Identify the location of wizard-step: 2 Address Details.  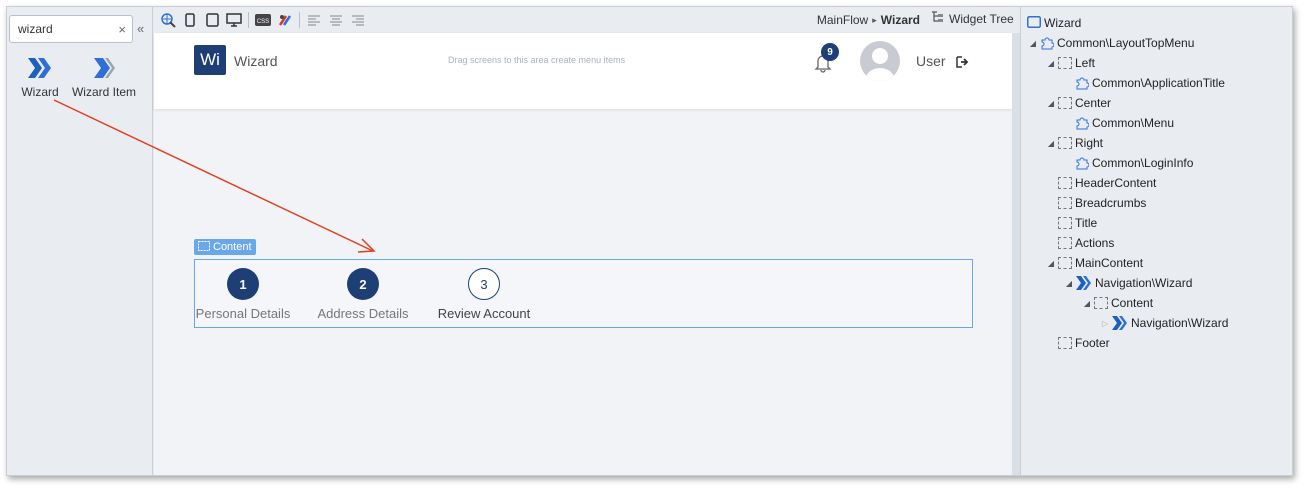
(363, 294).